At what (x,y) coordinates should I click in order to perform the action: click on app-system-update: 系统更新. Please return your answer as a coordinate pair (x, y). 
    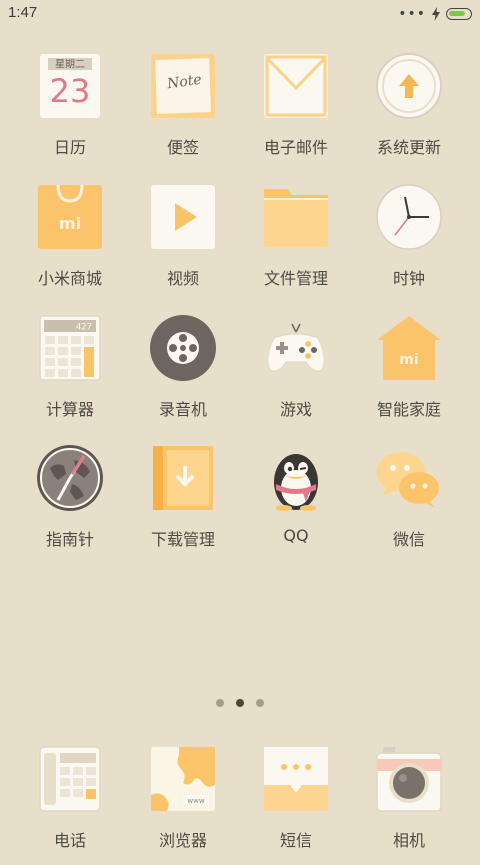
    Looking at the image, I should click on (409, 112).